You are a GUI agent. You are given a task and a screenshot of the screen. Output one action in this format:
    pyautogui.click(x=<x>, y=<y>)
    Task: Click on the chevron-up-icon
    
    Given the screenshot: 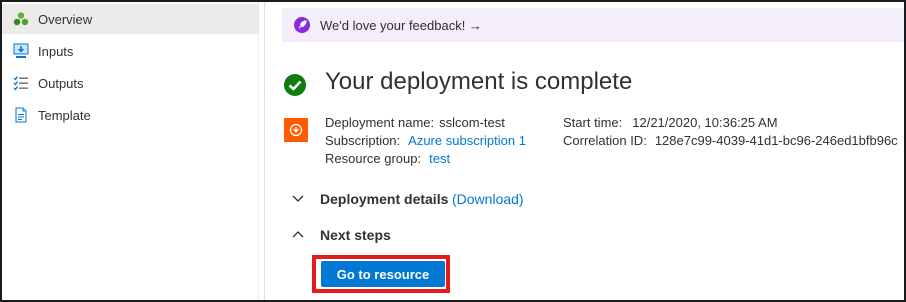 What is the action you would take?
    pyautogui.click(x=298, y=234)
    